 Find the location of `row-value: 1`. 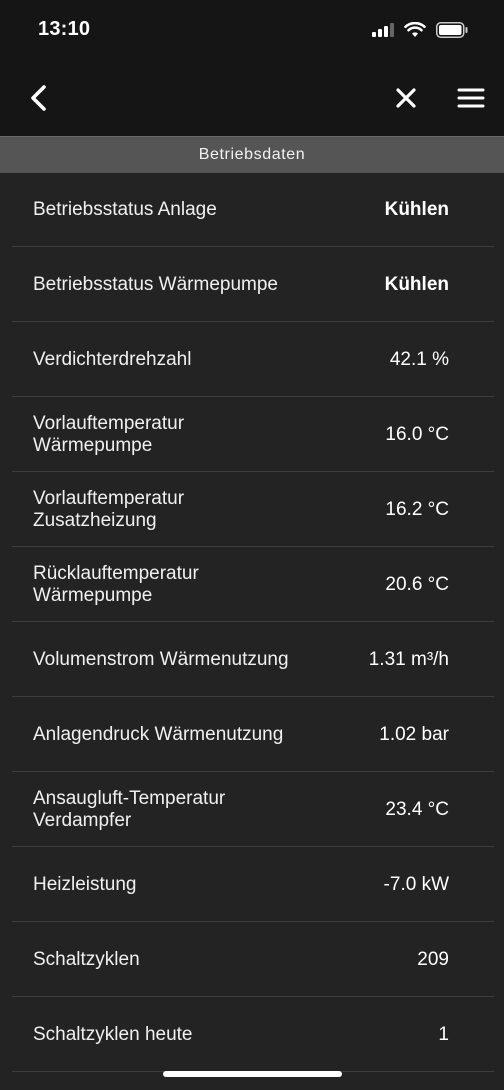

row-value: 1 is located at coordinates (443, 1034).